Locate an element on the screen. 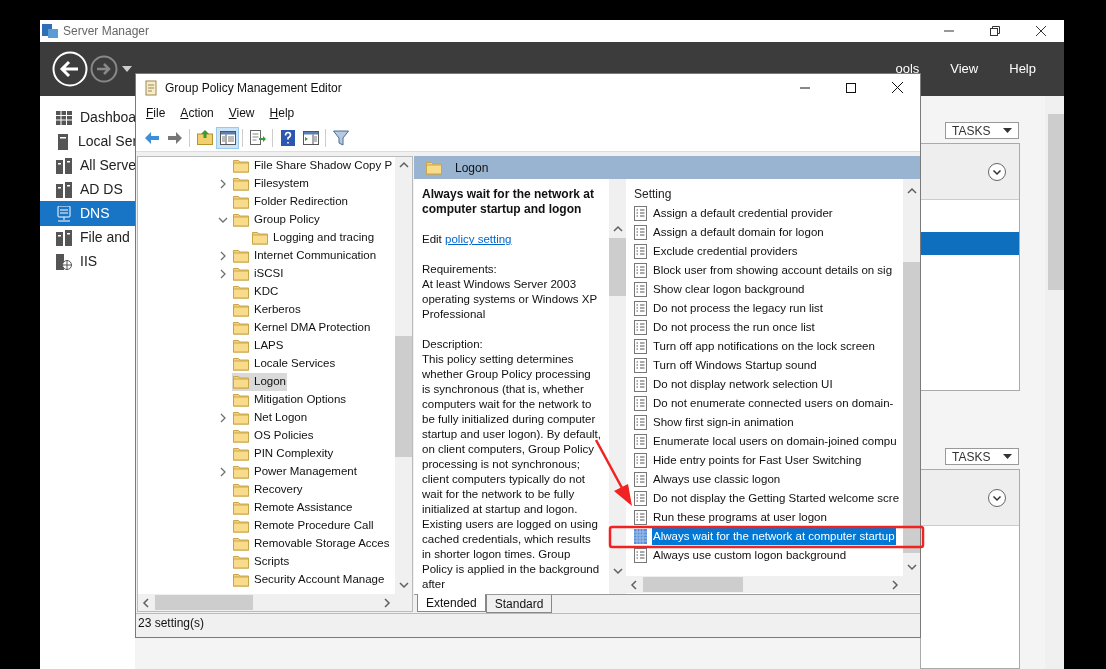  tree-item: Folder Redirection is located at coordinates (301, 202).